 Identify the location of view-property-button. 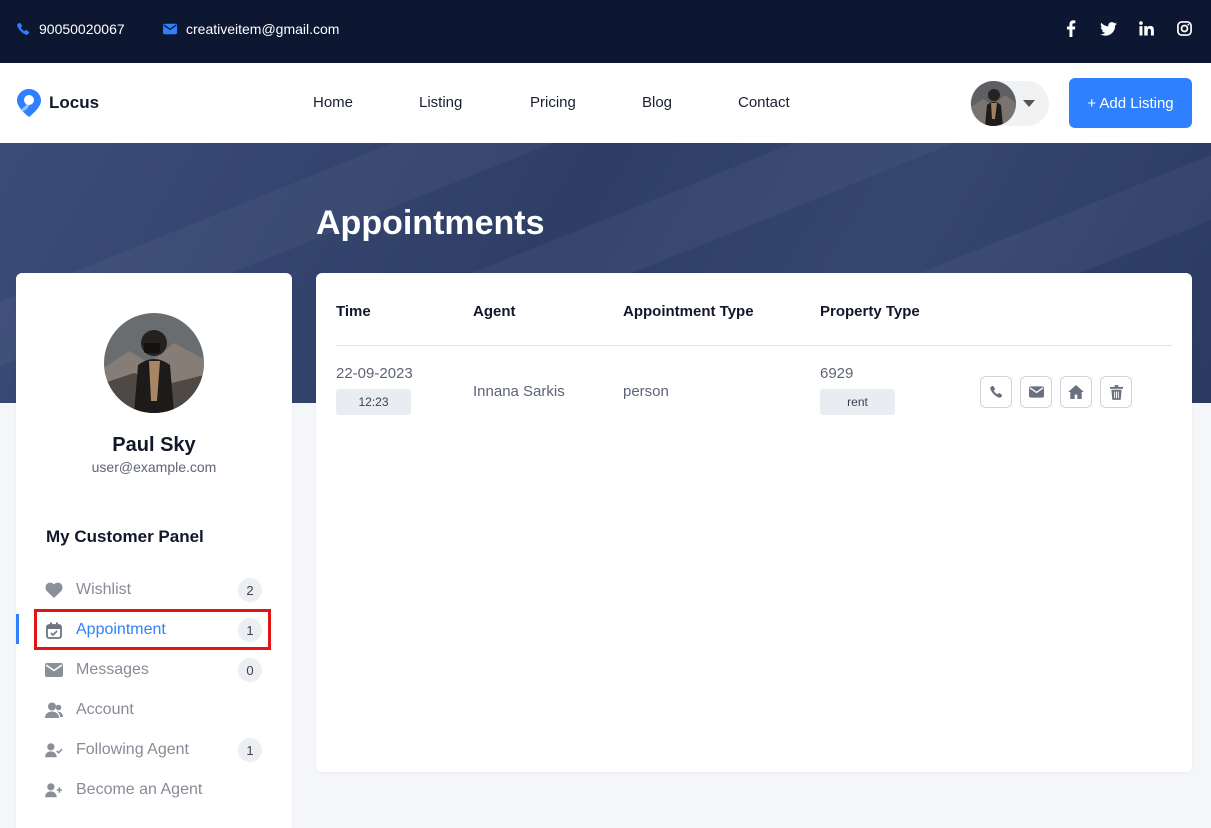
(1076, 392).